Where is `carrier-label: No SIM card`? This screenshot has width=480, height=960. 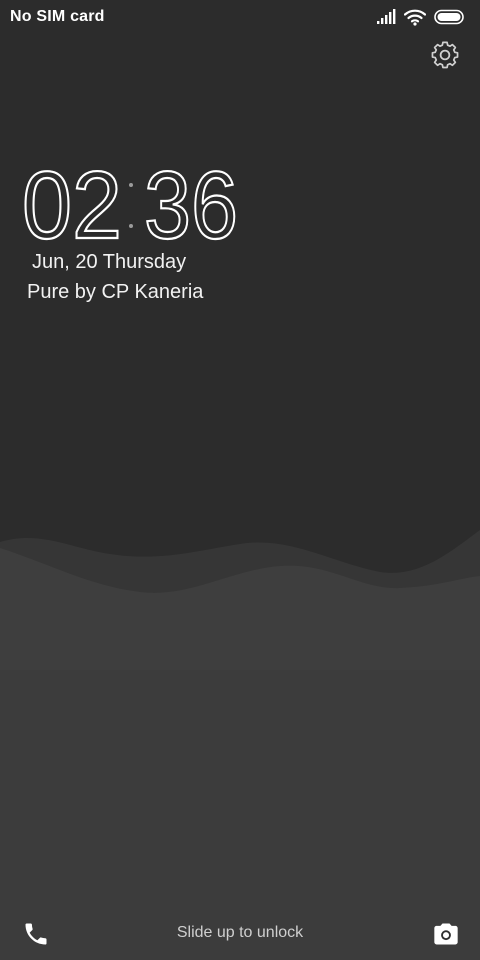
carrier-label: No SIM card is located at coordinates (57, 16).